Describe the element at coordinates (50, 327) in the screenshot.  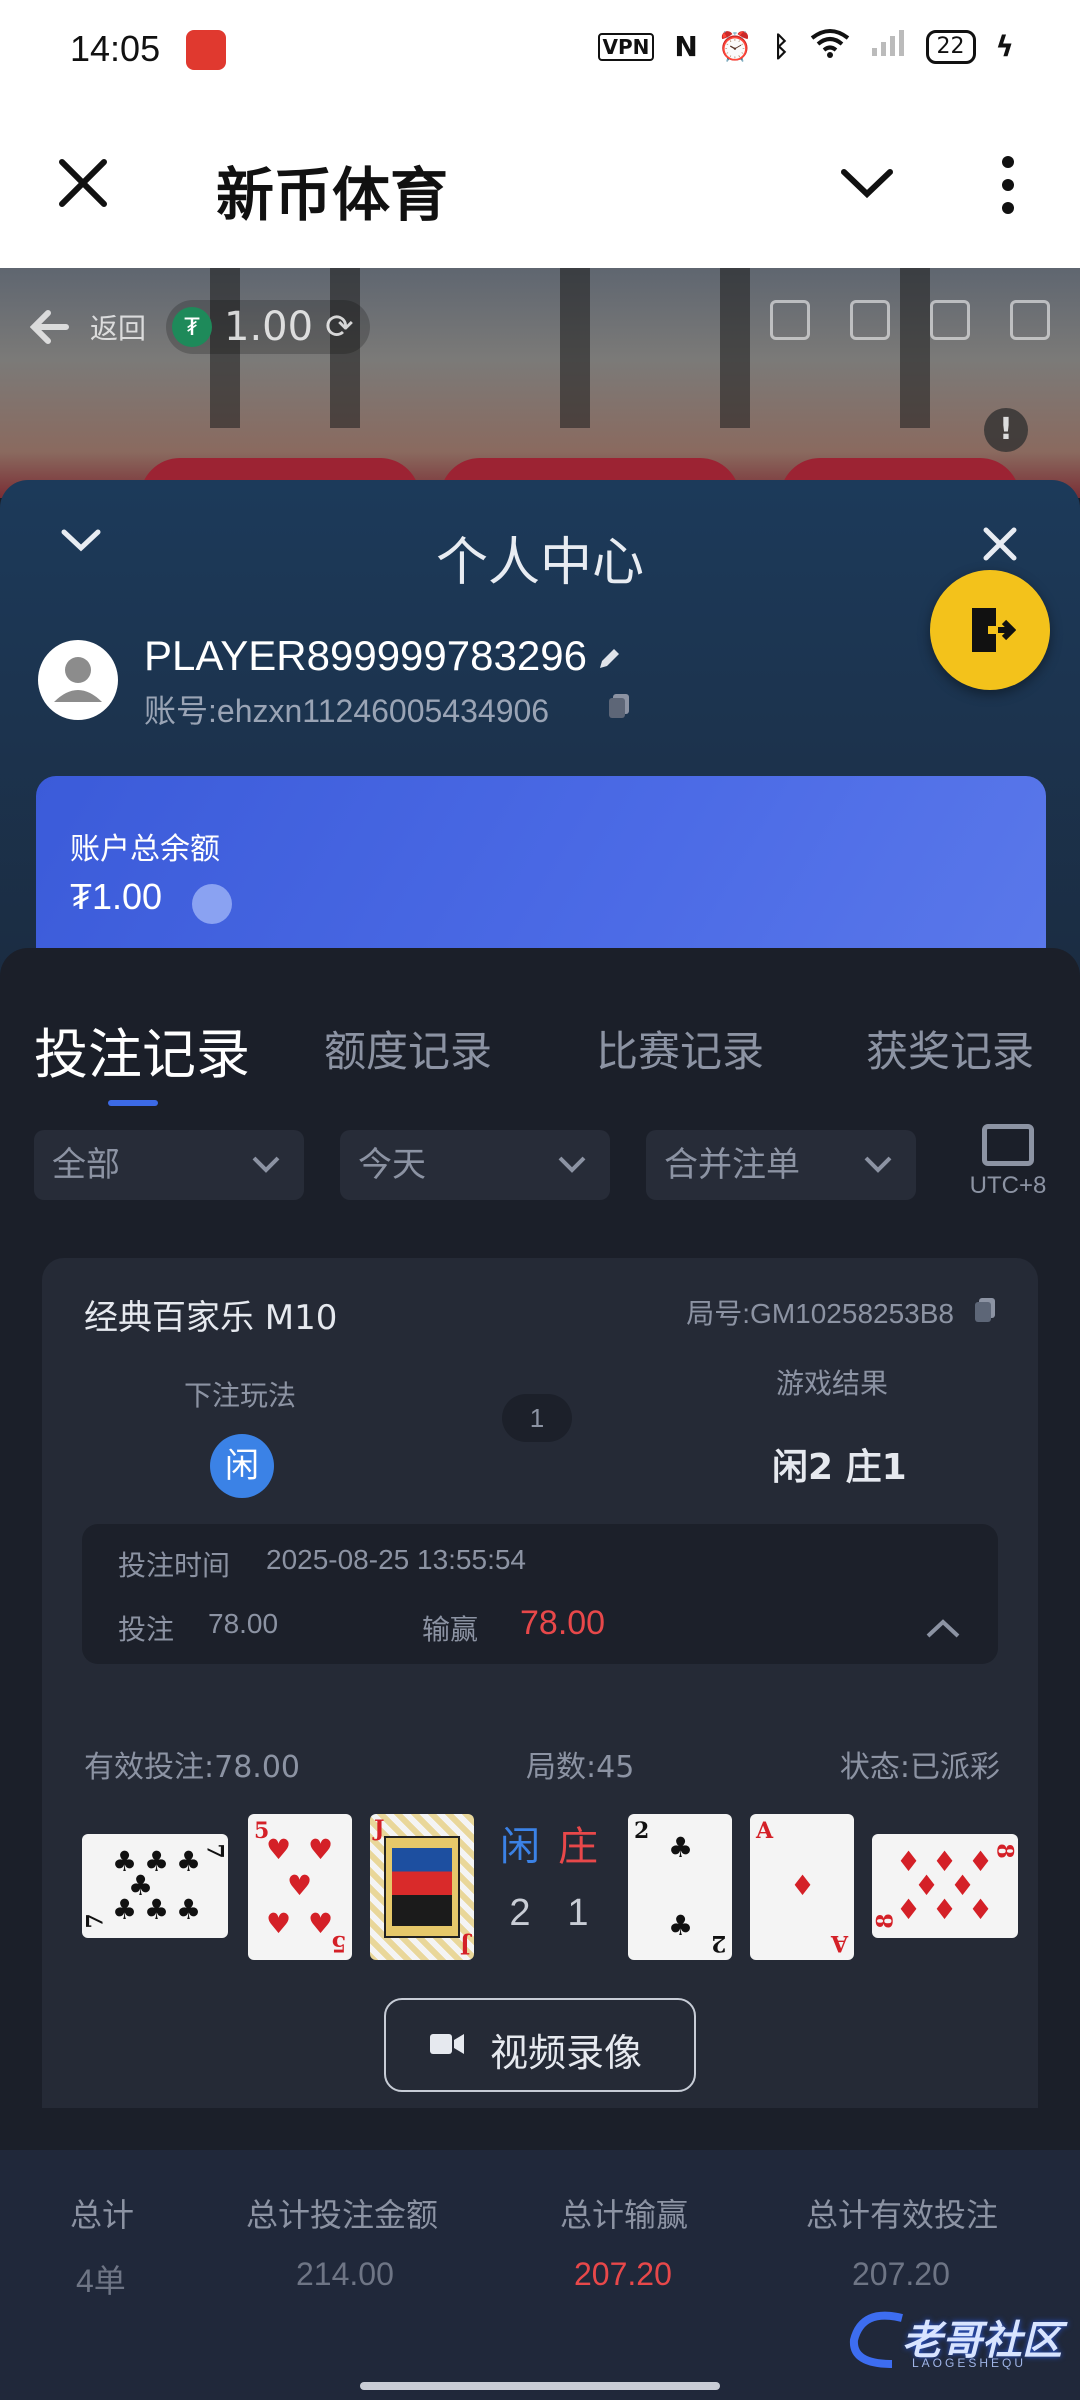
I see `back-arrow-icon` at that location.